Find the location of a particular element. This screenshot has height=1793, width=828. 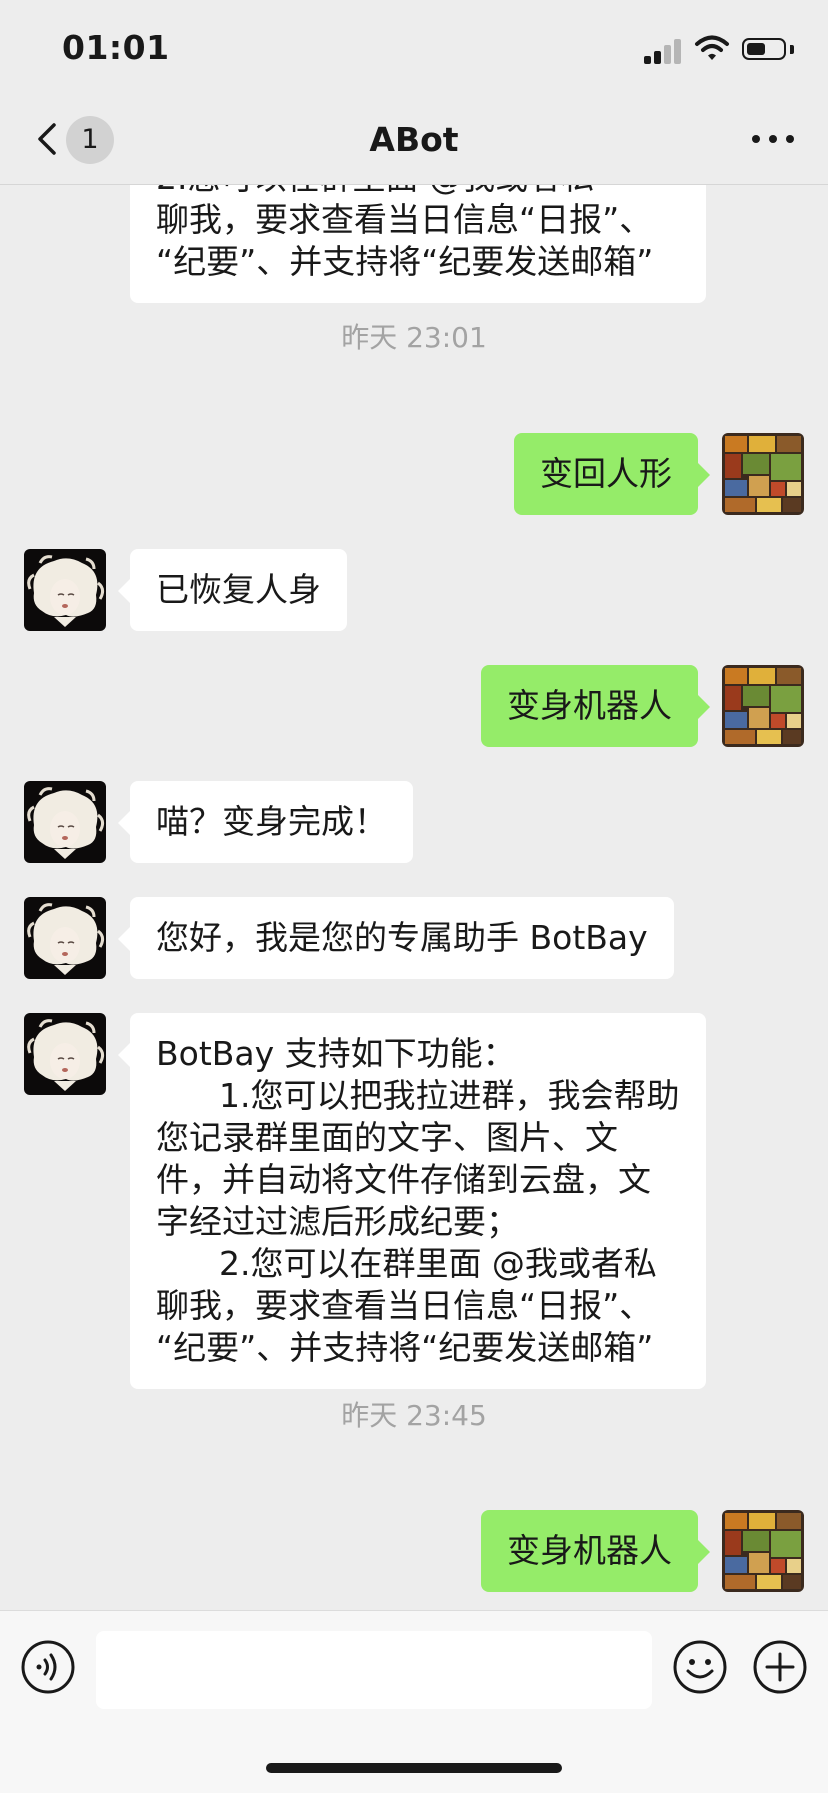

battery-icon is located at coordinates (764, 49).